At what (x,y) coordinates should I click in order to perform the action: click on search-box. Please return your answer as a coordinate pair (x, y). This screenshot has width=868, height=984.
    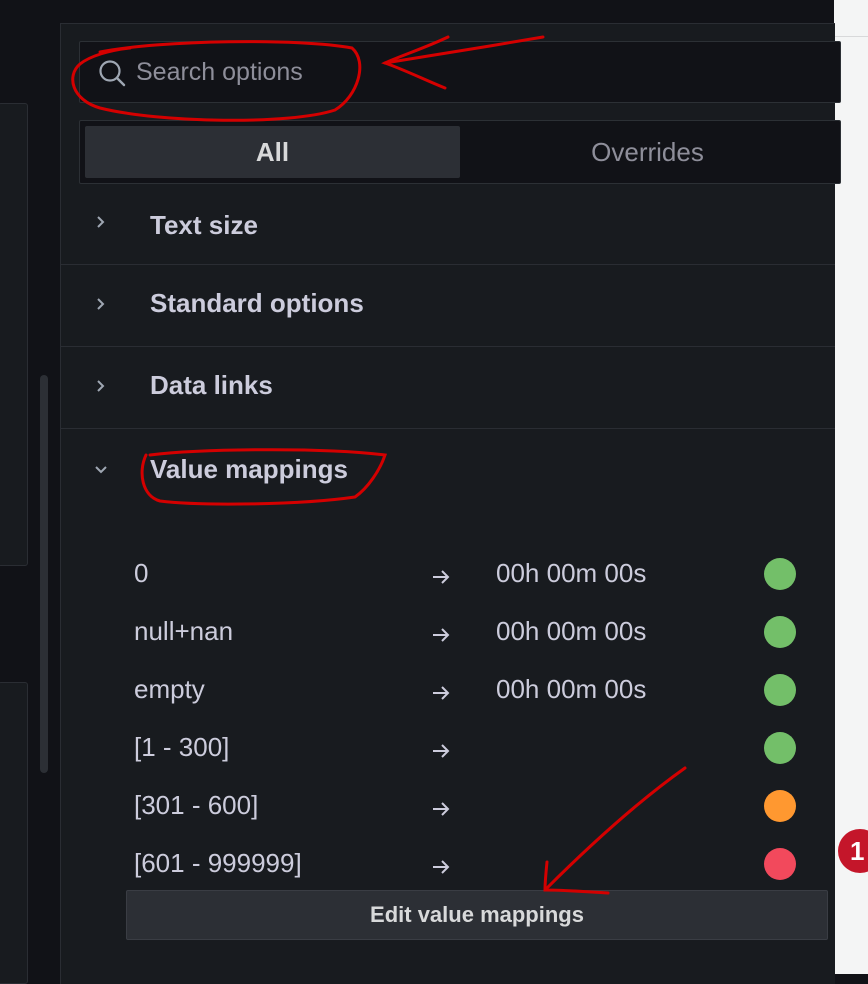
    Looking at the image, I should click on (460, 72).